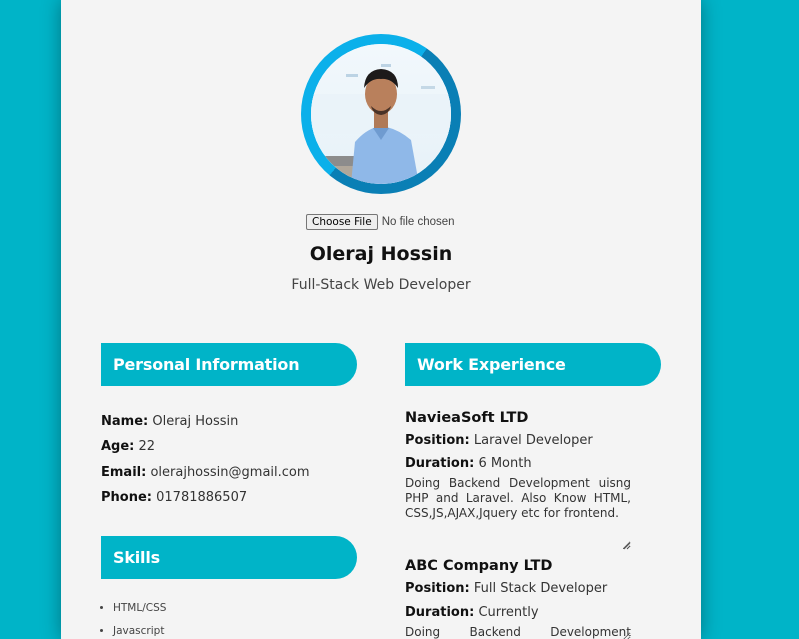 The width and height of the screenshot is (799, 639). I want to click on info-age-value: 22, so click(147, 446).